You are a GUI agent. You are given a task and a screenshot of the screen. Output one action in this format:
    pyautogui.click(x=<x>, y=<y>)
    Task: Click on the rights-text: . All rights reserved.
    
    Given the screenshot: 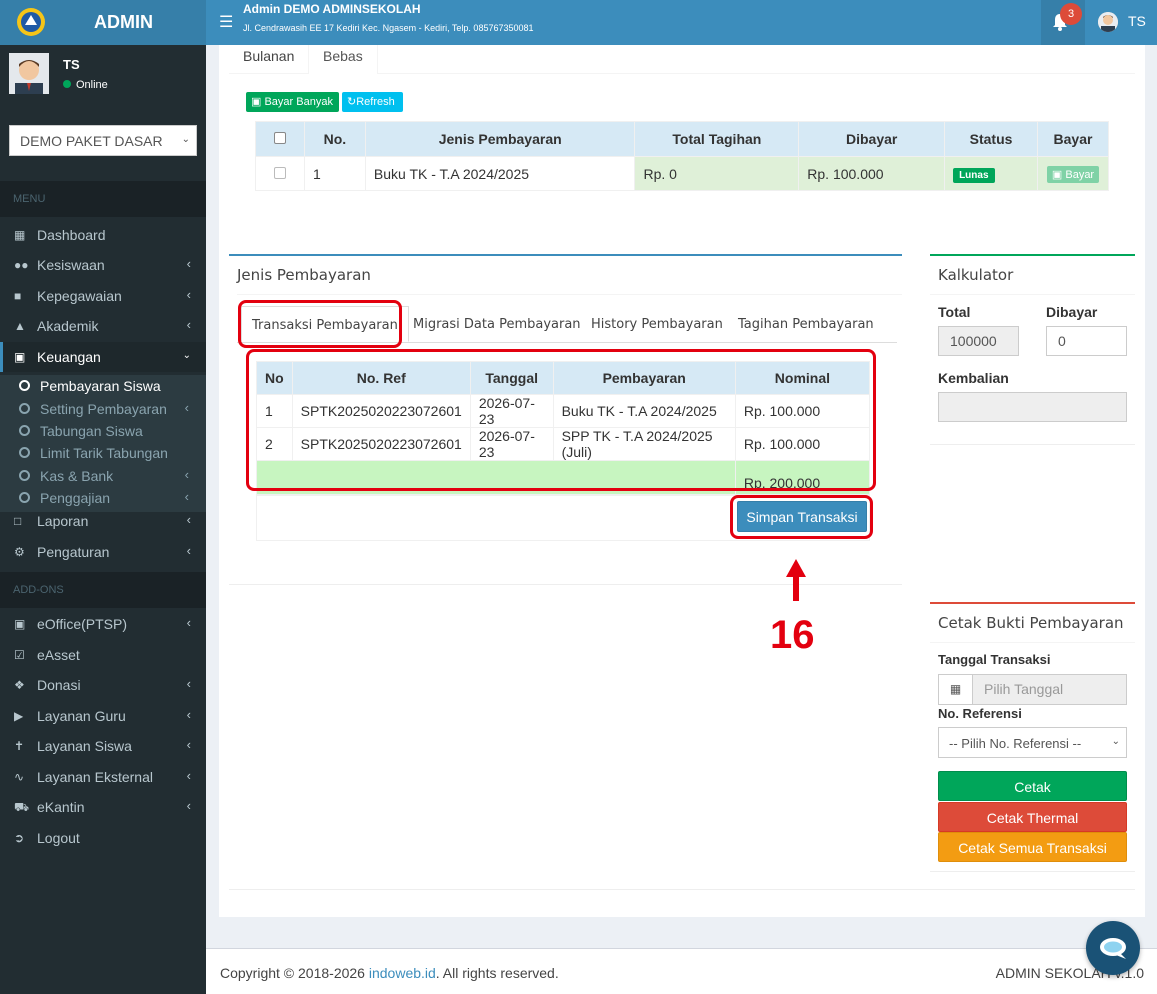 What is the action you would take?
    pyautogui.click(x=497, y=973)
    